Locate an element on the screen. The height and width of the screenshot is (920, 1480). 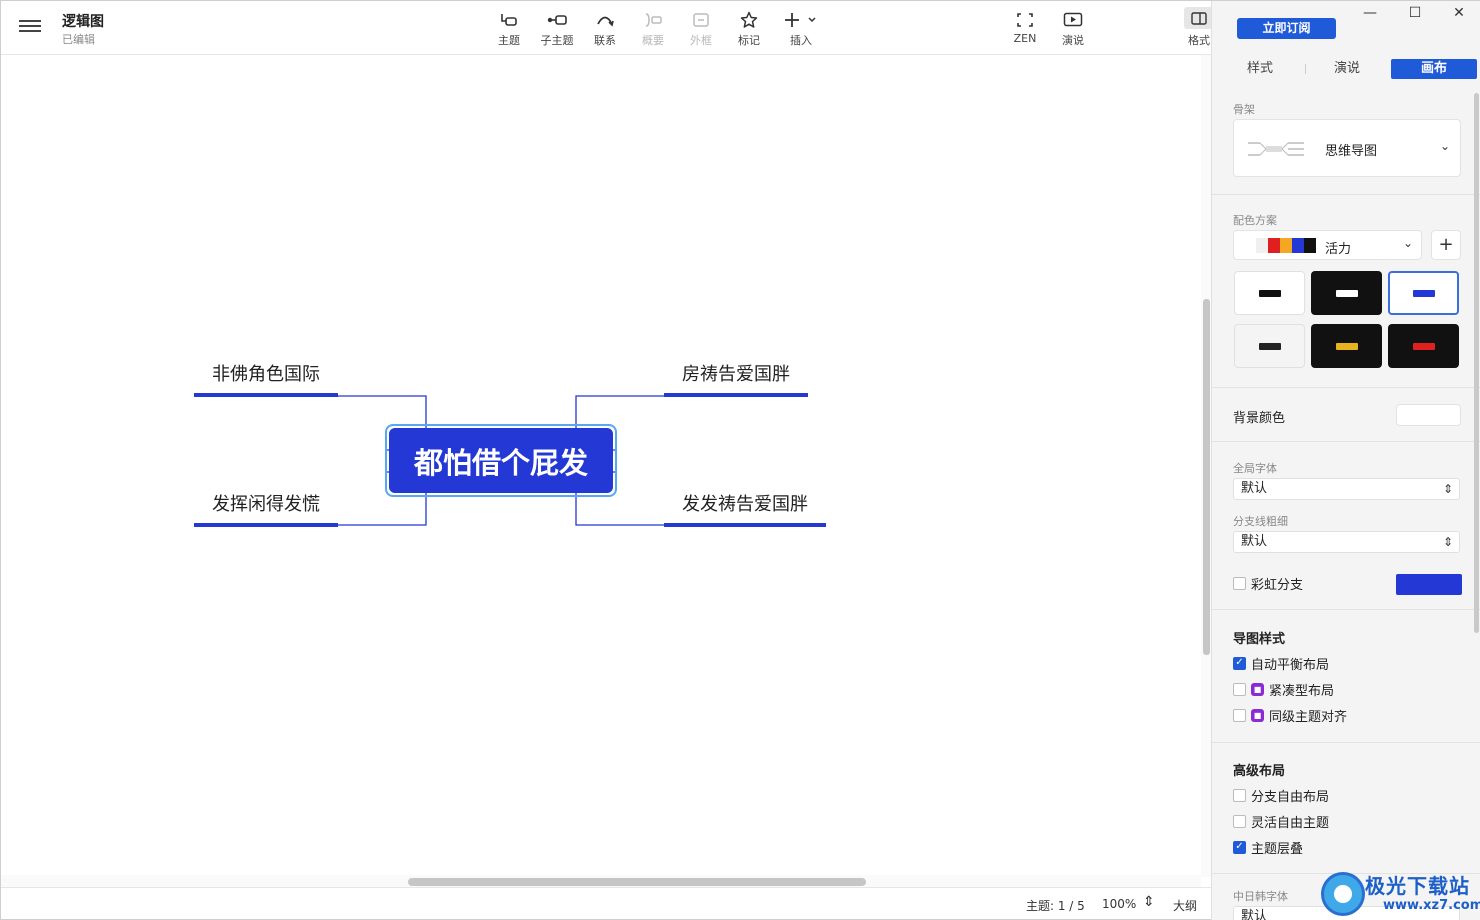
panel-tabs: 样式 演说 画布 is located at coordinates (1346, 69).